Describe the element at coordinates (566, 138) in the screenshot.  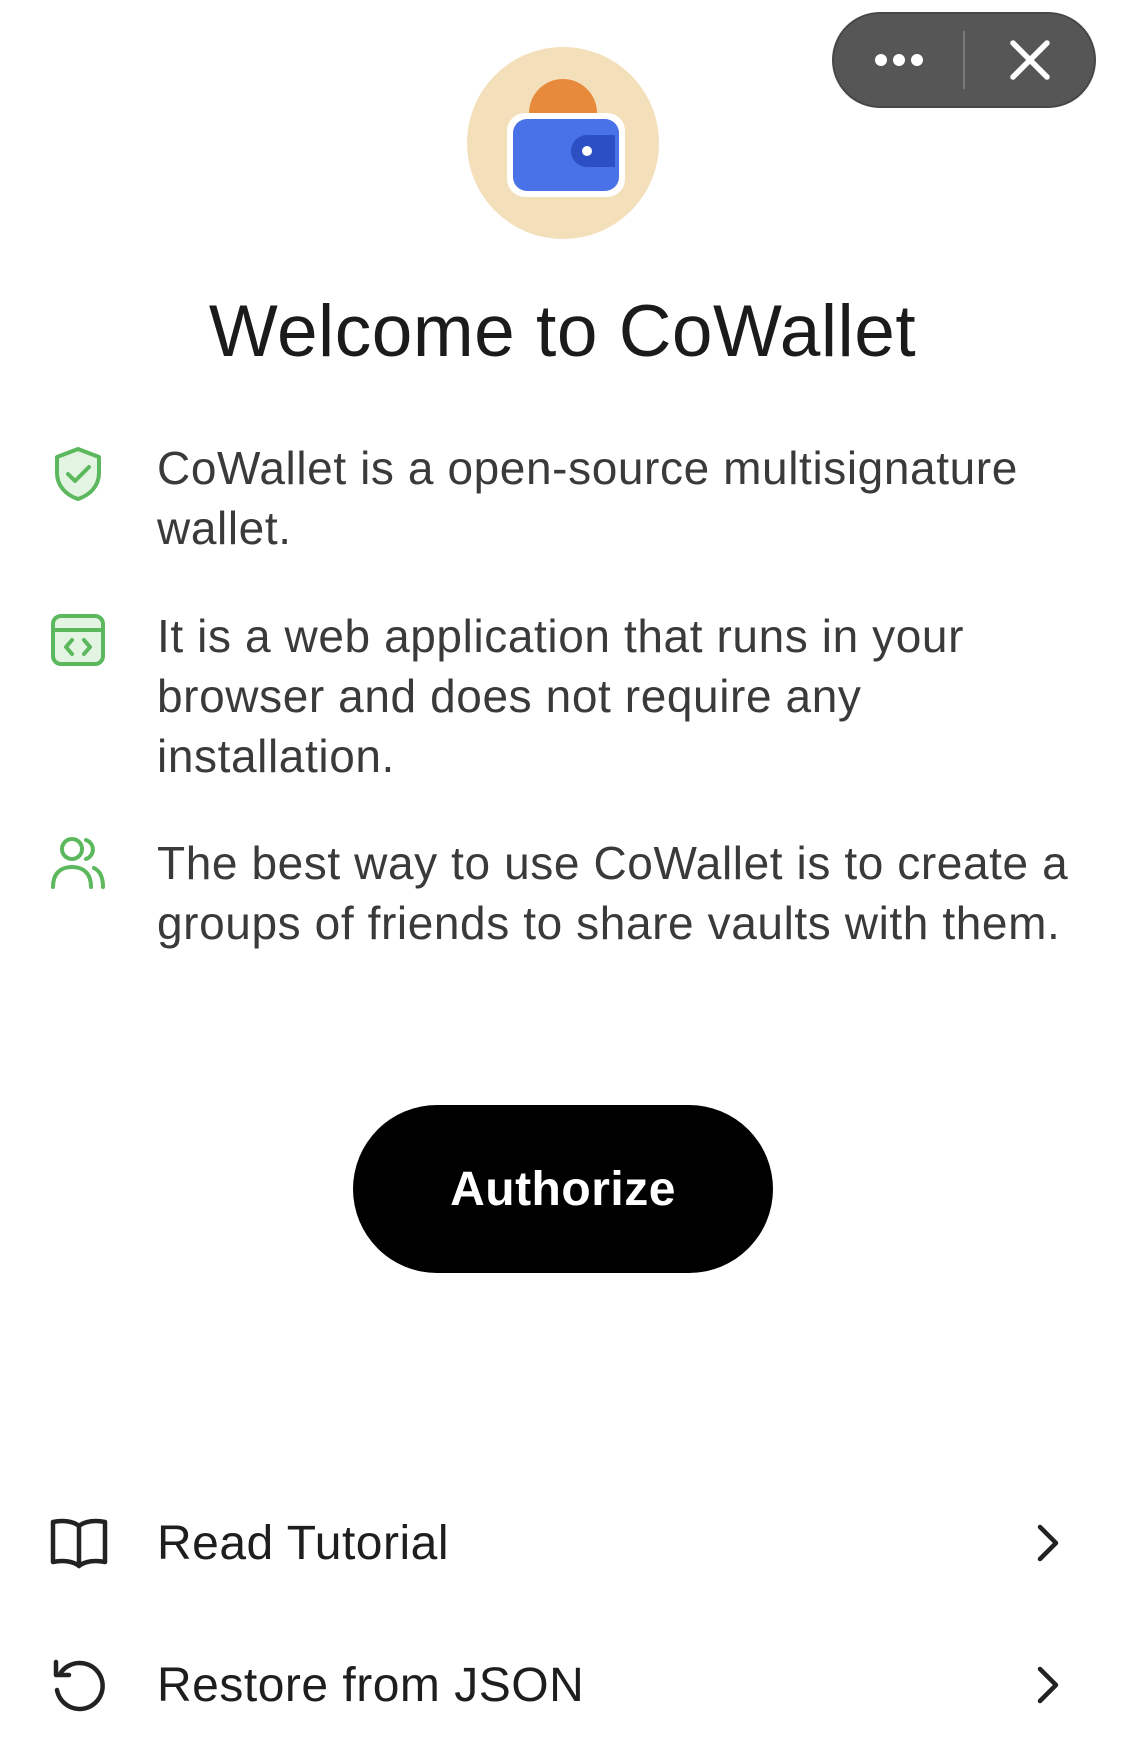
I see `wallet-logo-icon` at that location.